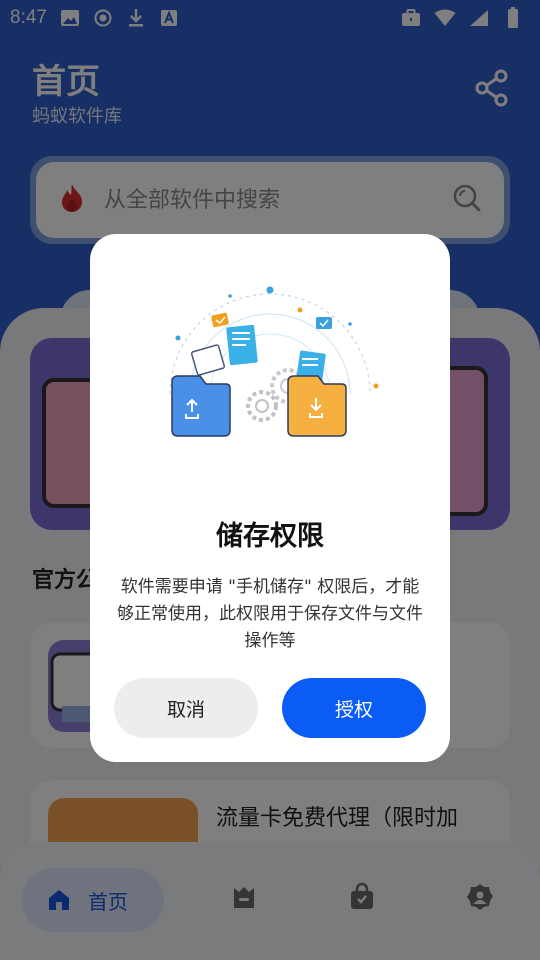 This screenshot has width=540, height=960. What do you see at coordinates (354, 708) in the screenshot?
I see `authorize-button: 授权` at bounding box center [354, 708].